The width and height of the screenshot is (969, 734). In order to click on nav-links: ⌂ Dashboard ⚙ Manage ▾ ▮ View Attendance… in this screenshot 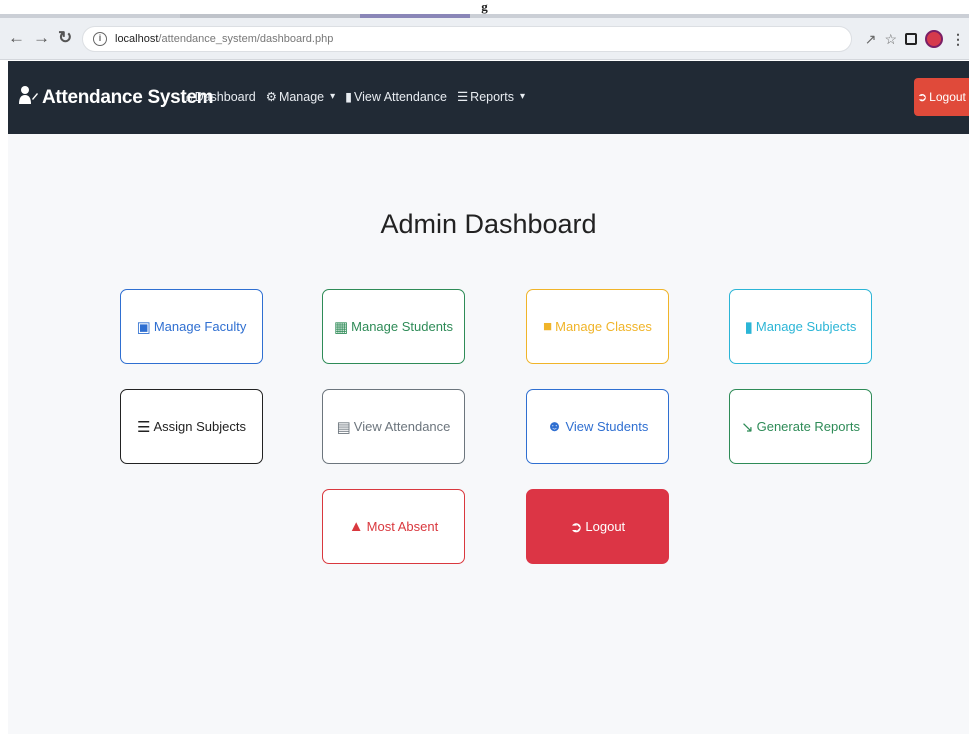, I will do `click(355, 97)`.